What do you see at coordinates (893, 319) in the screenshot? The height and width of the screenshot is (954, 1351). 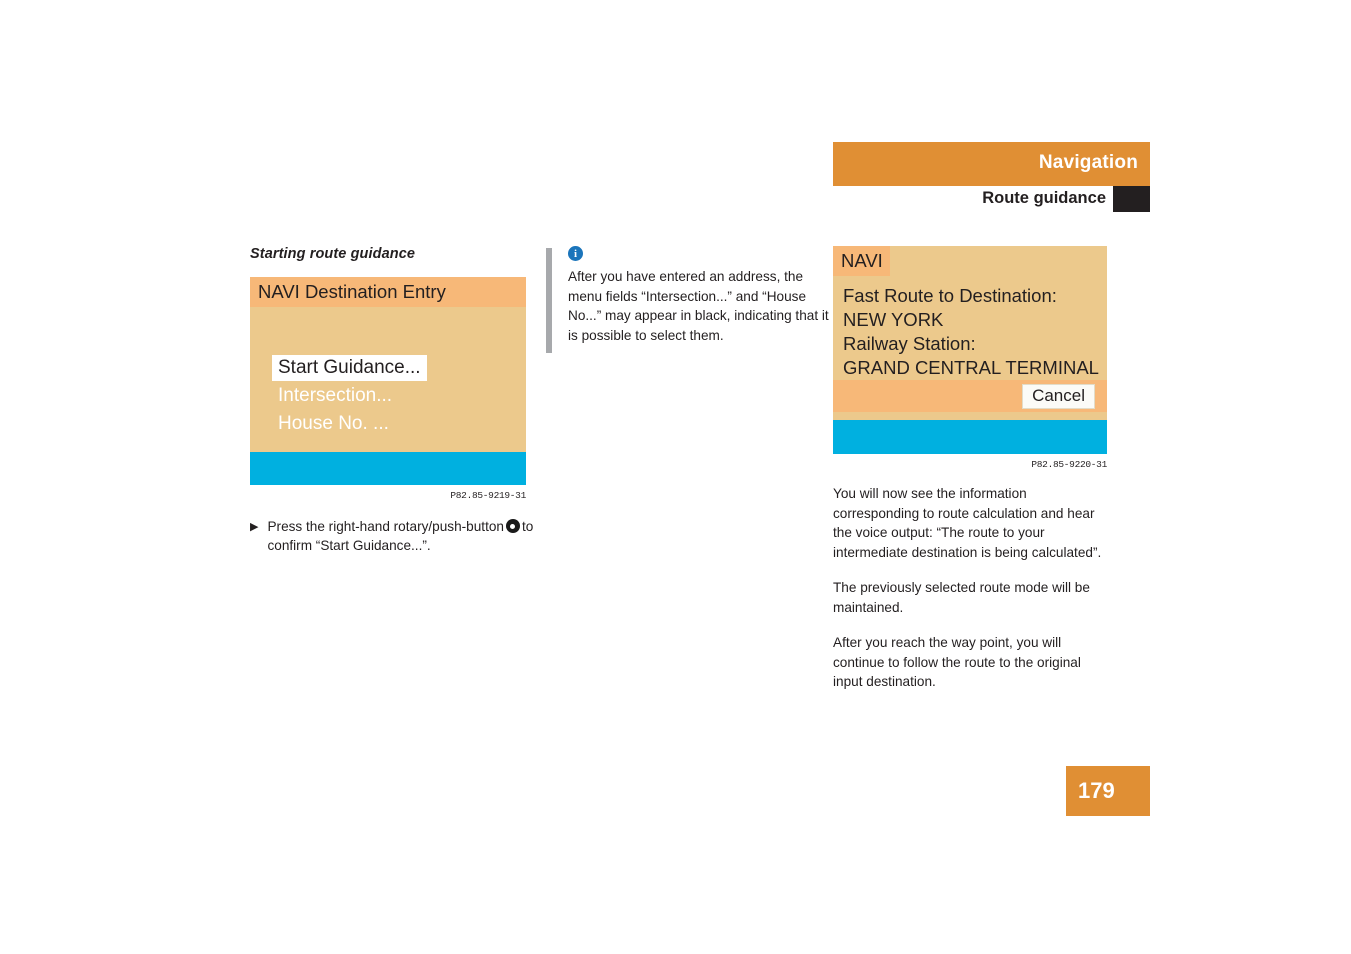 I see `nav-message-line: NEW YORK` at bounding box center [893, 319].